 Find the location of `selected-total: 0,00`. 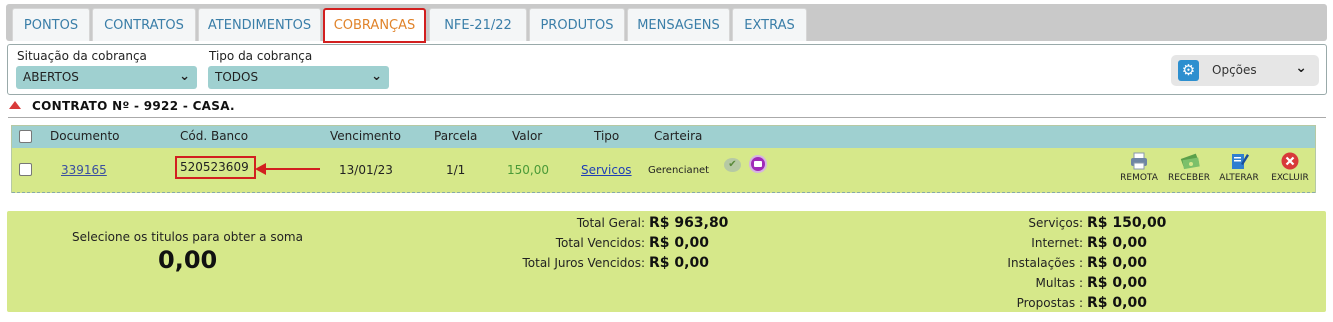

selected-total: 0,00 is located at coordinates (188, 260).